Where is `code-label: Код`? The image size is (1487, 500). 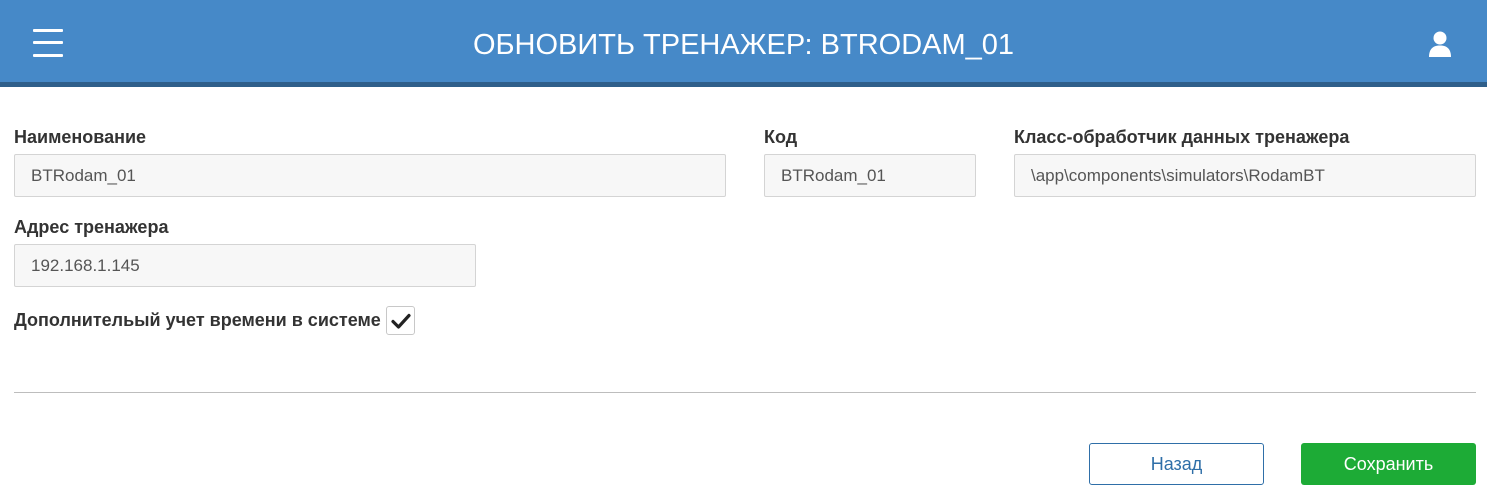
code-label: Код is located at coordinates (781, 137).